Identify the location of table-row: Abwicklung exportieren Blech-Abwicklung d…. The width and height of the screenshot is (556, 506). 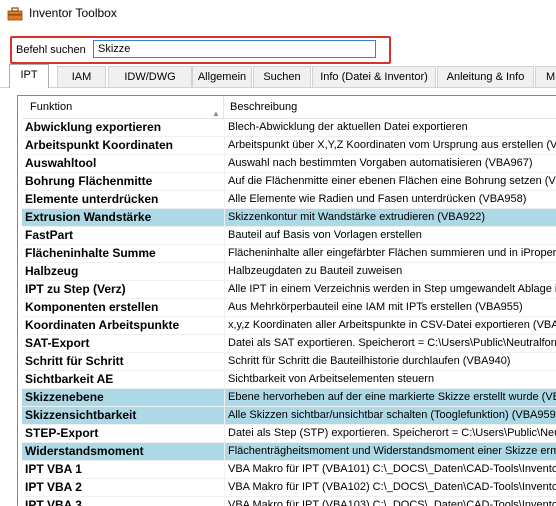
(289, 128).